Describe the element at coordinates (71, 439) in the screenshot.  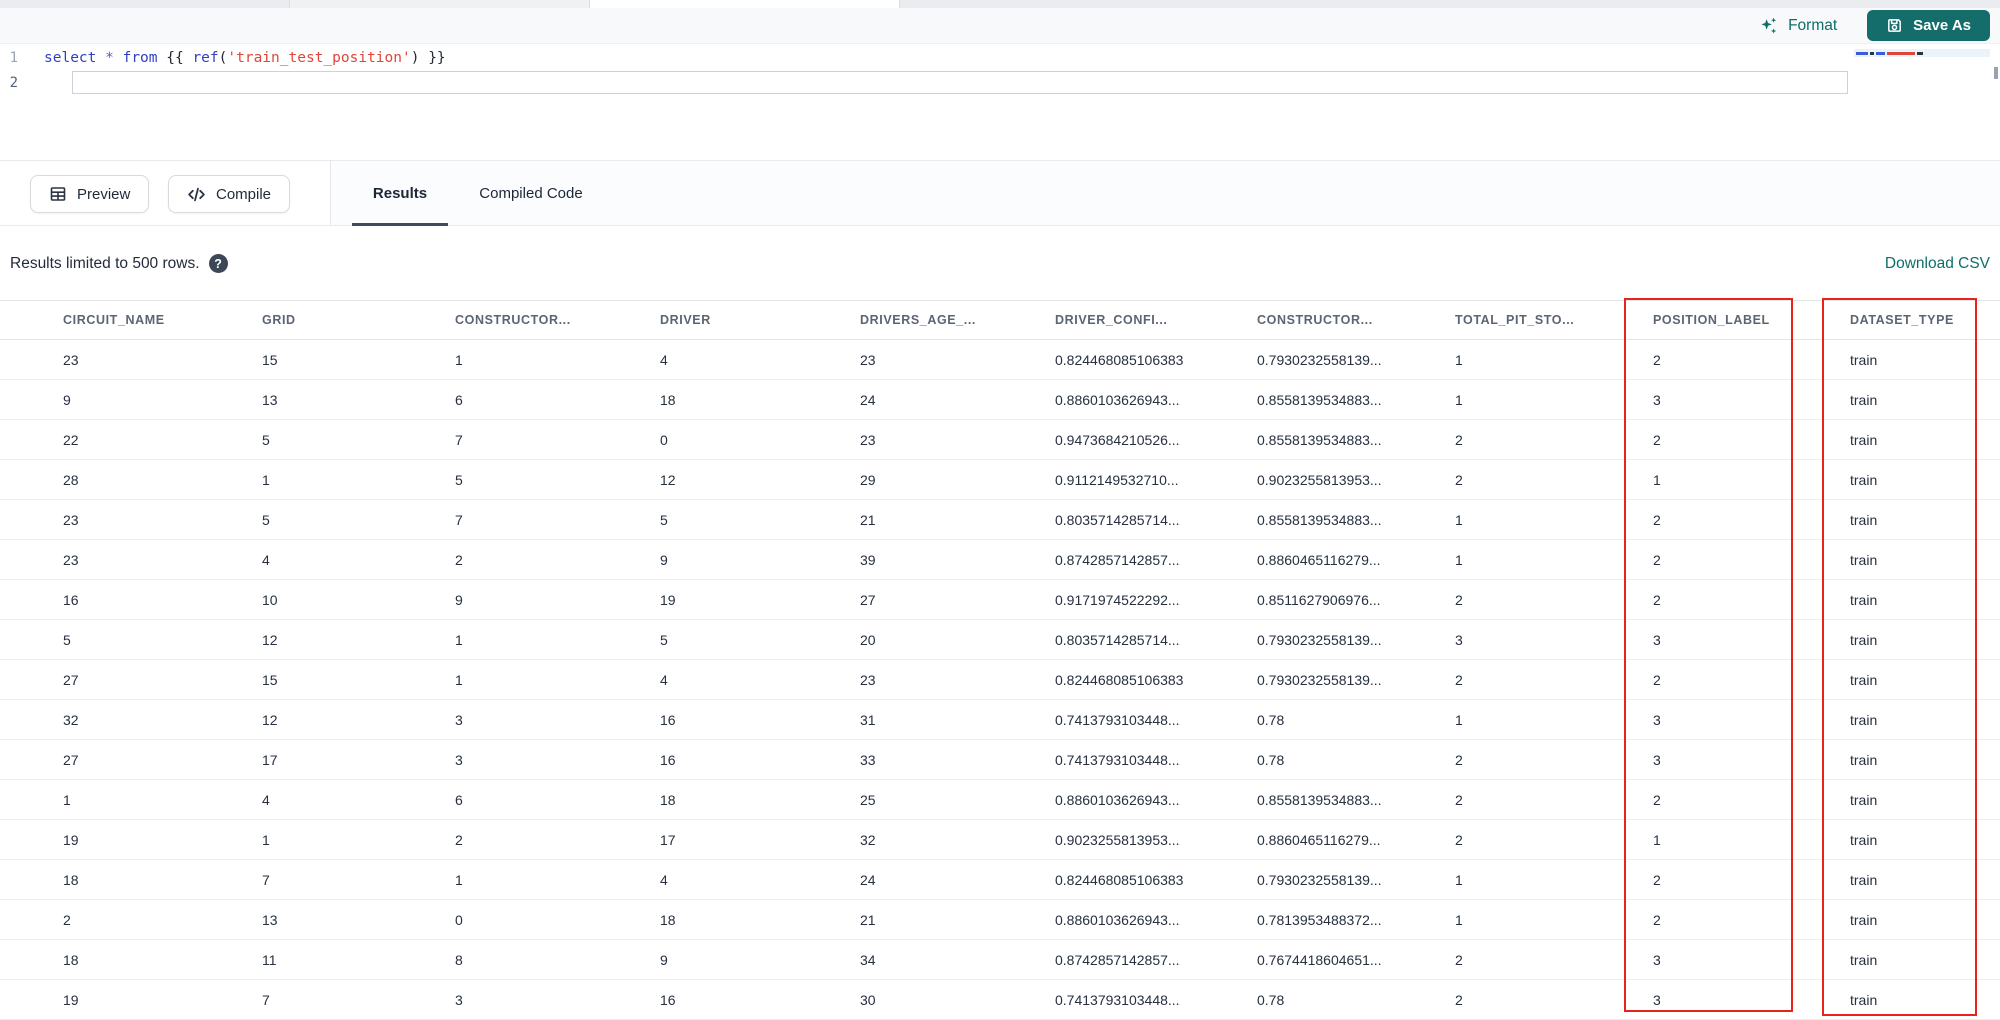
I see `table-cell: 22` at that location.